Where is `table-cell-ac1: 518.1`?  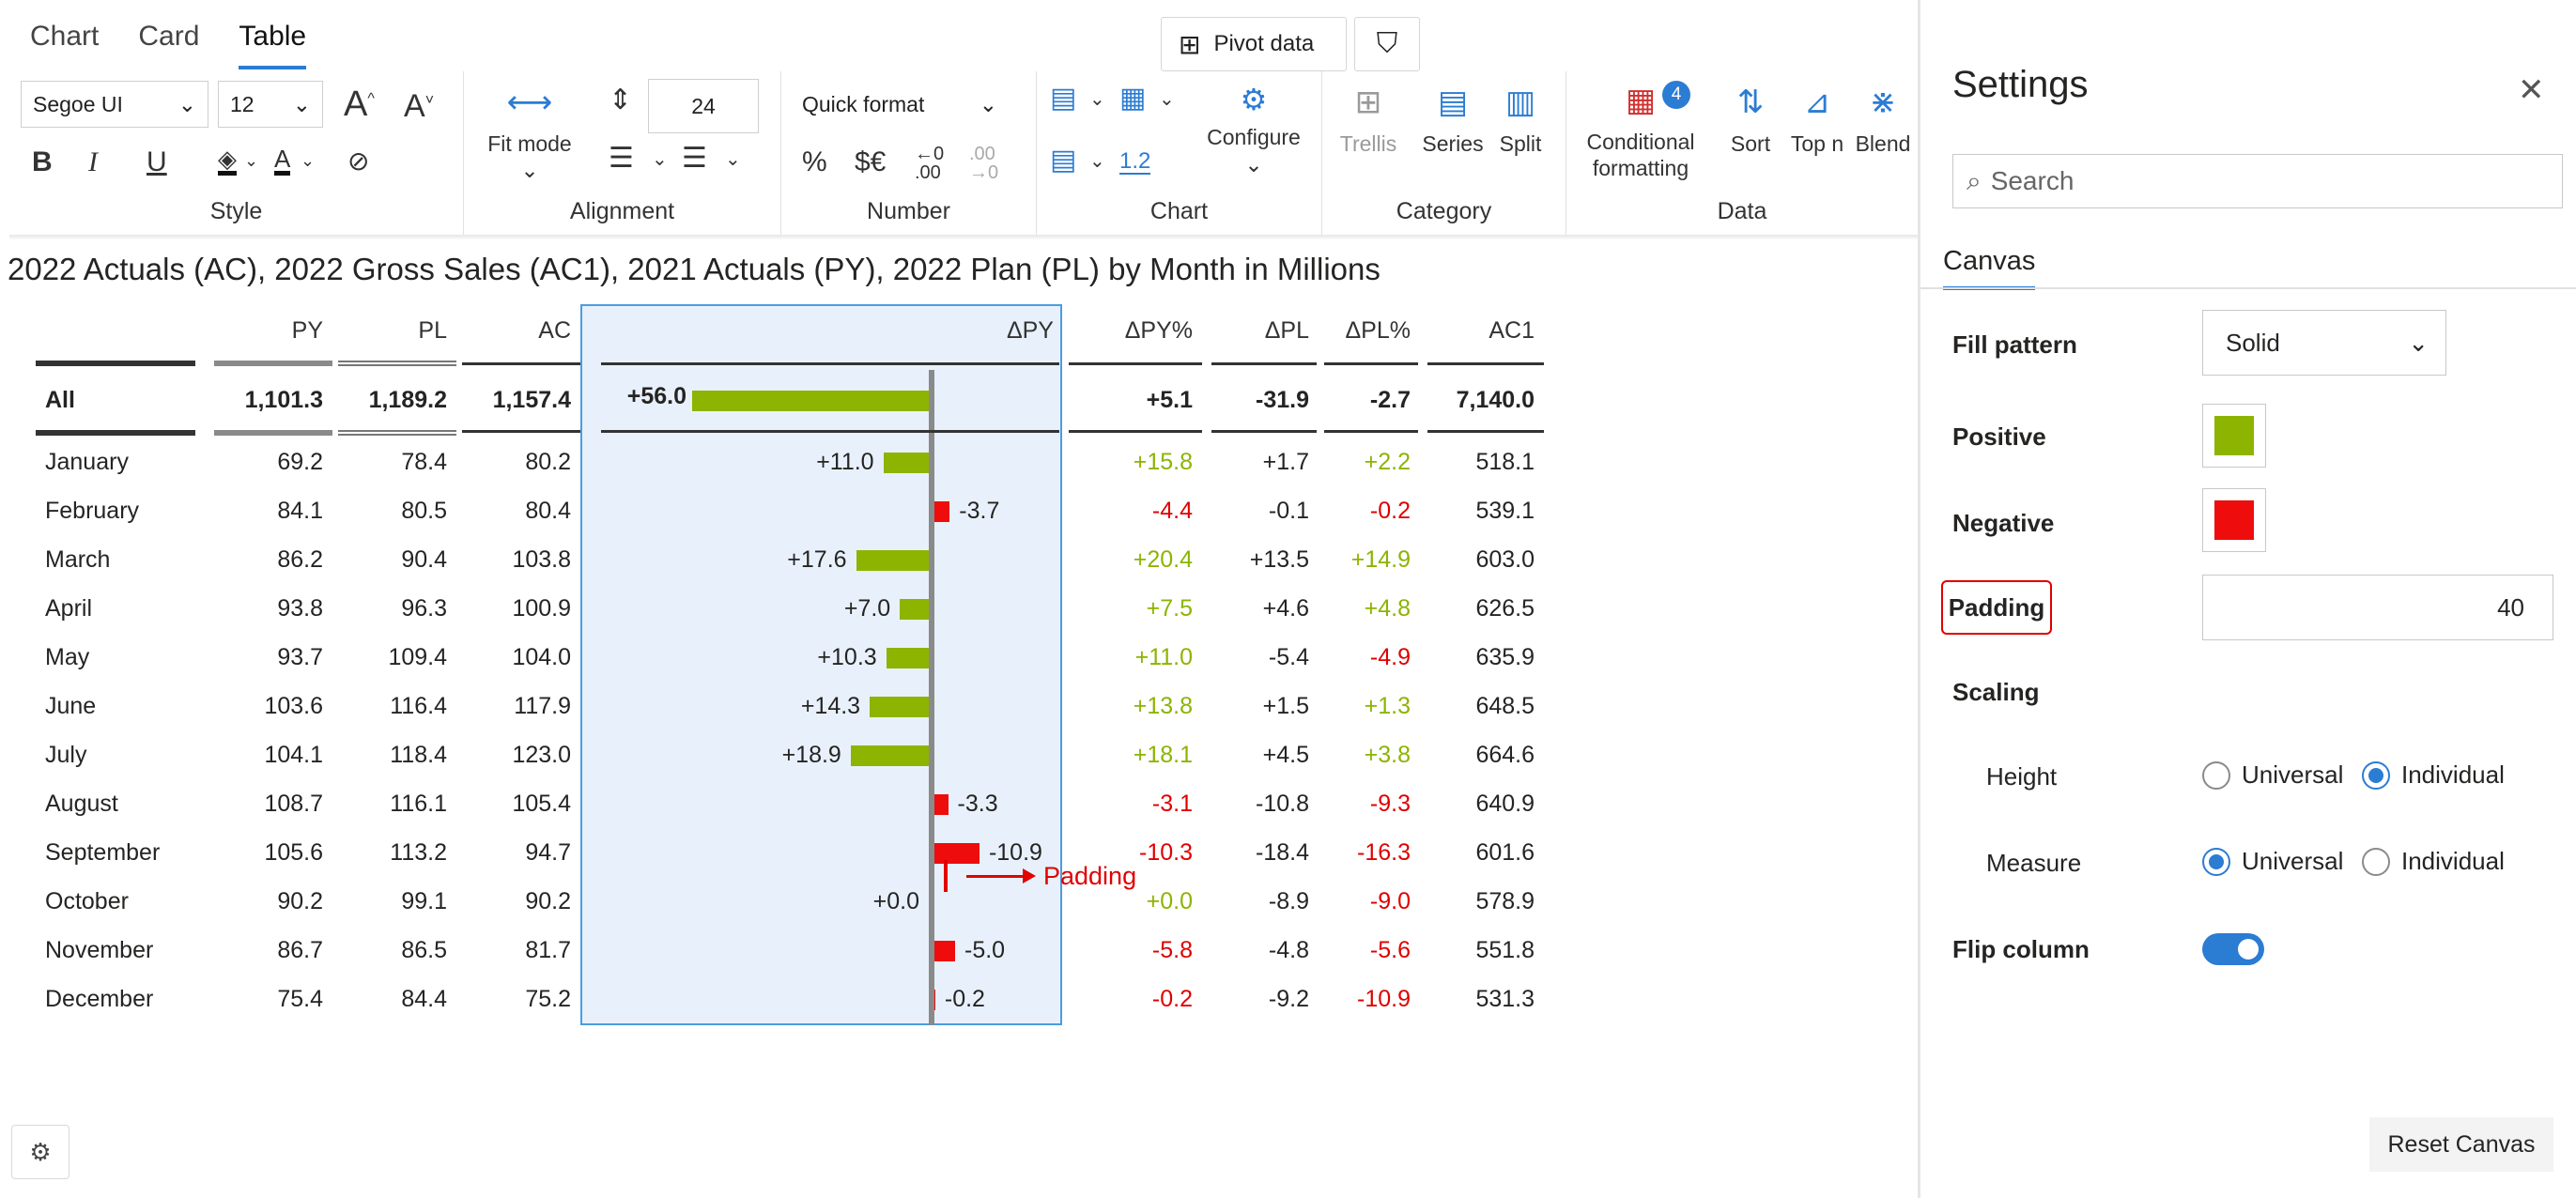
table-cell-ac1: 518.1 is located at coordinates (1505, 462).